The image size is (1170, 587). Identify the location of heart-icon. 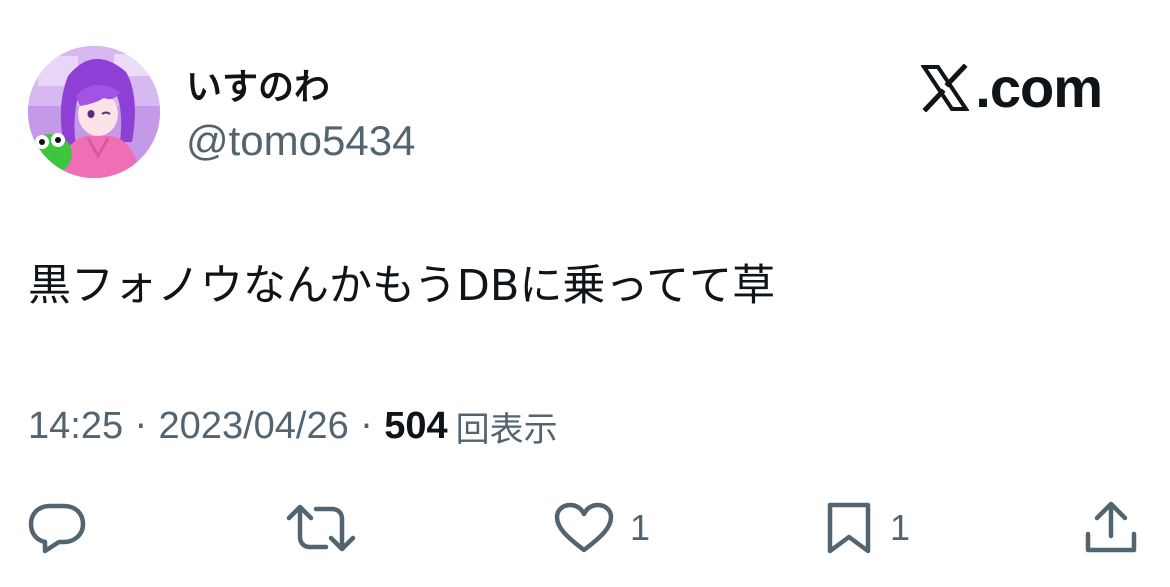
(584, 527).